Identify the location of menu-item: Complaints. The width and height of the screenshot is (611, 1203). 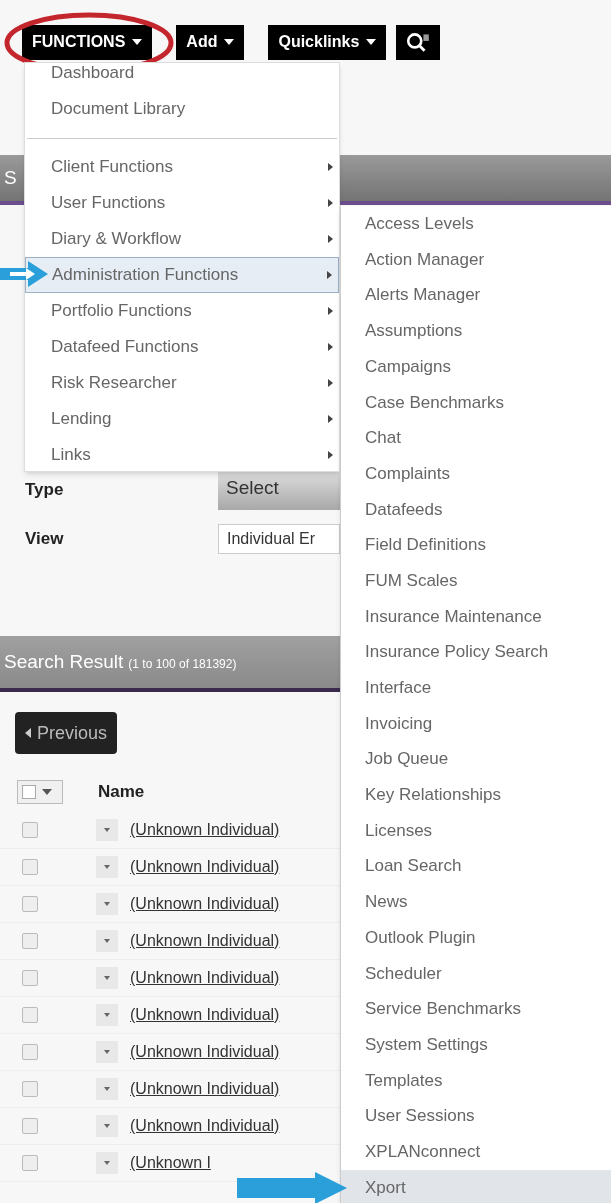
(476, 473).